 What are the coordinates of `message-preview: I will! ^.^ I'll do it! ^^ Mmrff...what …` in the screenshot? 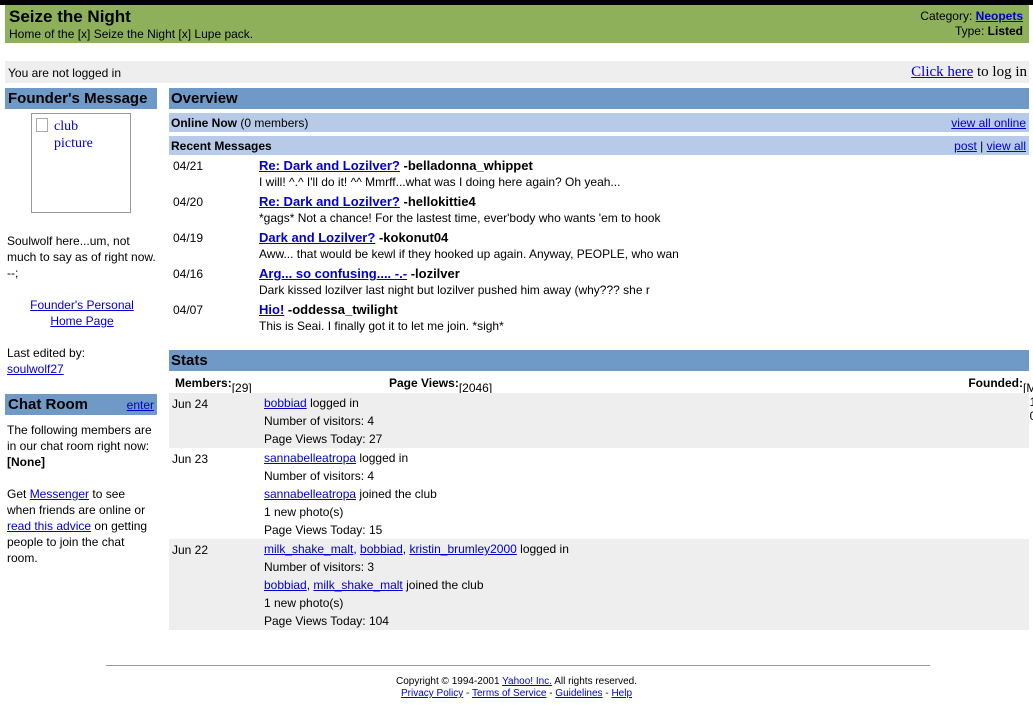 It's located at (440, 182).